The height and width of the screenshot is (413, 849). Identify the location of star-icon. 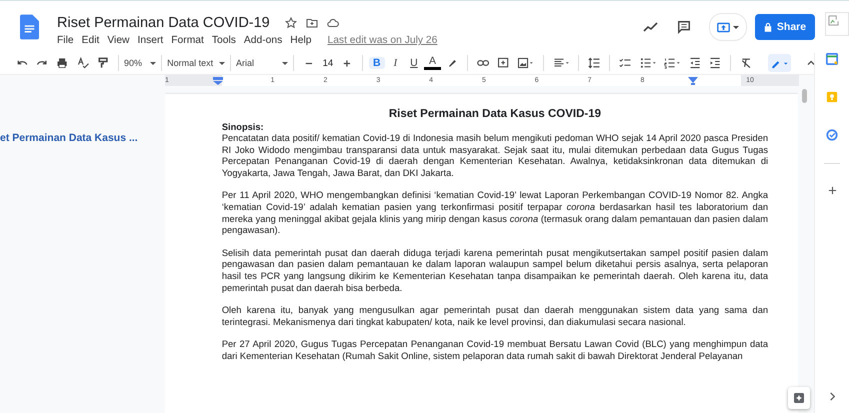
(290, 23).